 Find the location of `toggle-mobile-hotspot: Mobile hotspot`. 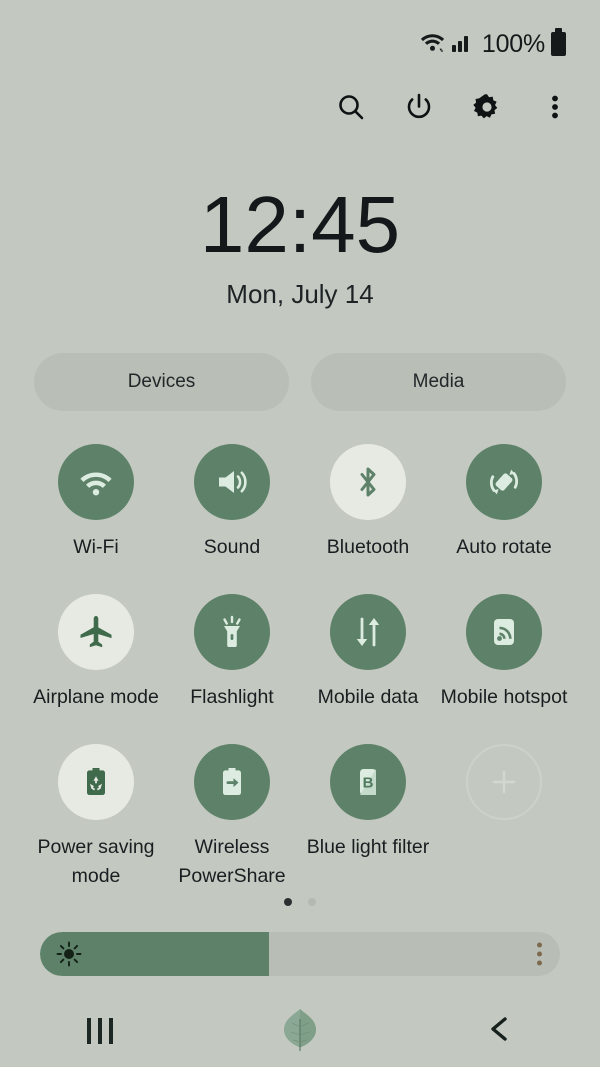

toggle-mobile-hotspot: Mobile hotspot is located at coordinates (504, 669).